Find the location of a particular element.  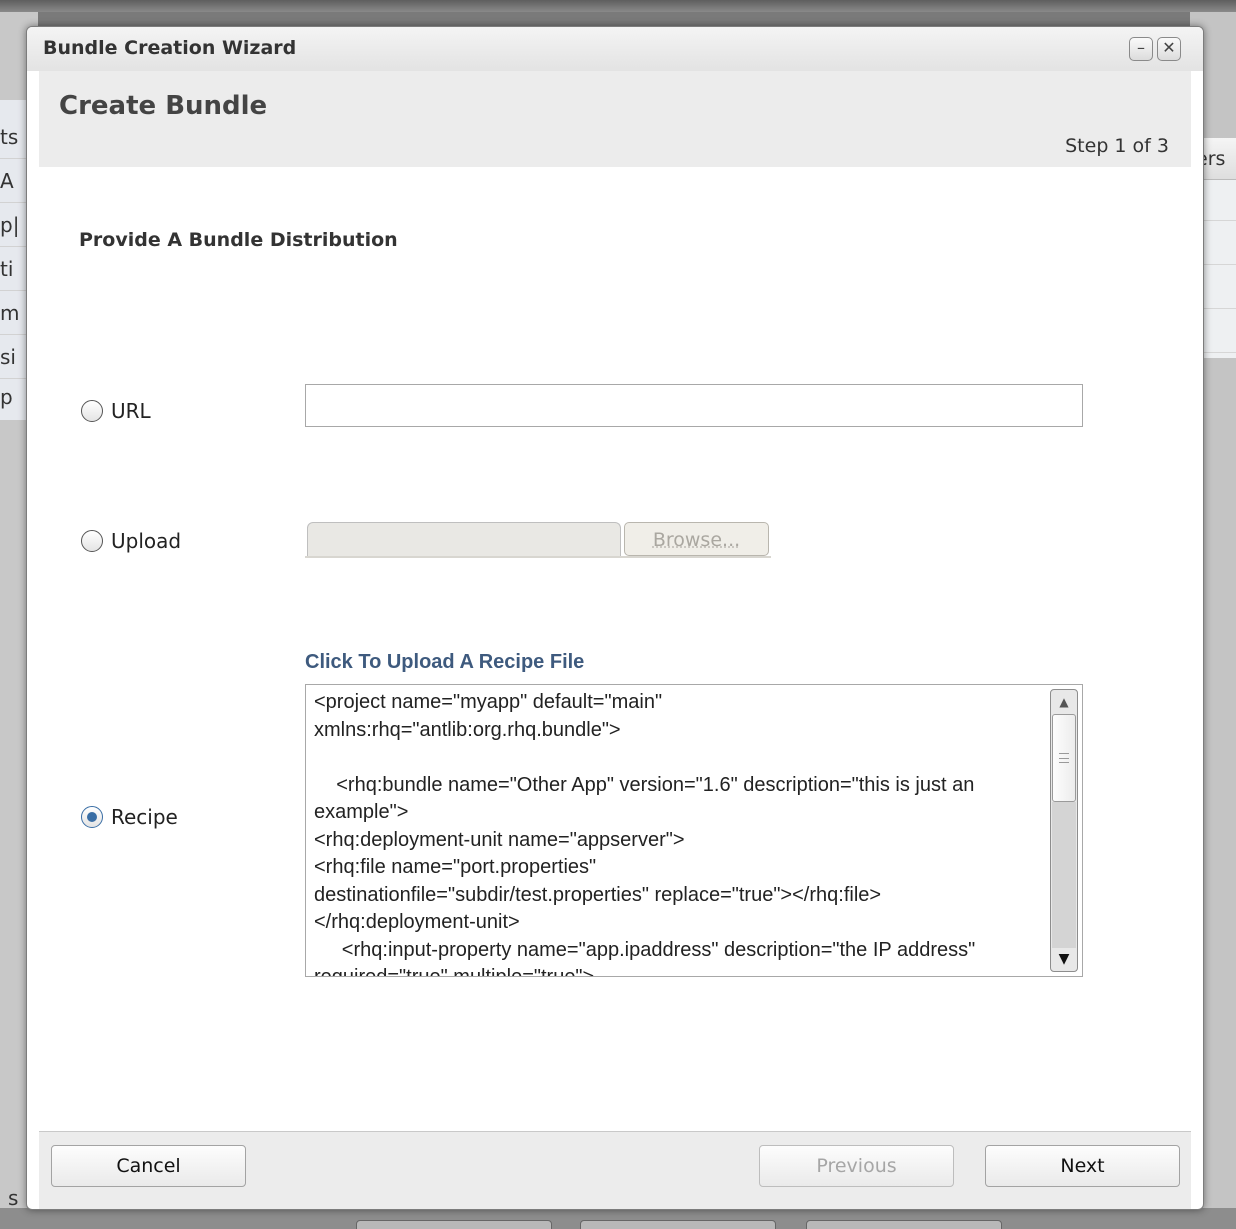

page-title: Create Bundle is located at coordinates (163, 106).